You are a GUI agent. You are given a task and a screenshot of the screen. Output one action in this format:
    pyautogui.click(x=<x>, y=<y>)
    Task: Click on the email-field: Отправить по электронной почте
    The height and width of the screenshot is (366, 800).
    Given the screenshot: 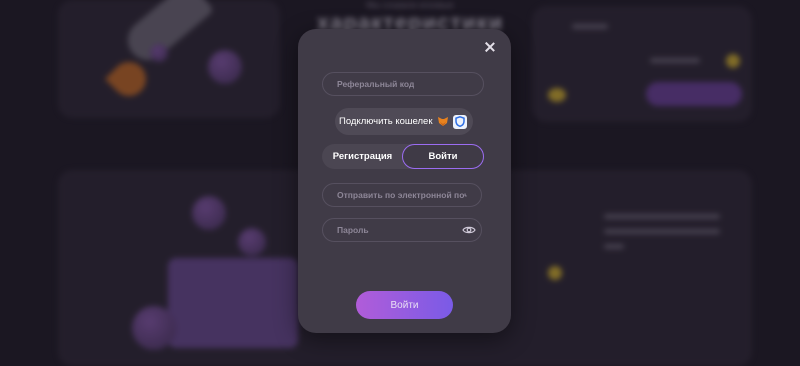 What is the action you would take?
    pyautogui.click(x=402, y=195)
    